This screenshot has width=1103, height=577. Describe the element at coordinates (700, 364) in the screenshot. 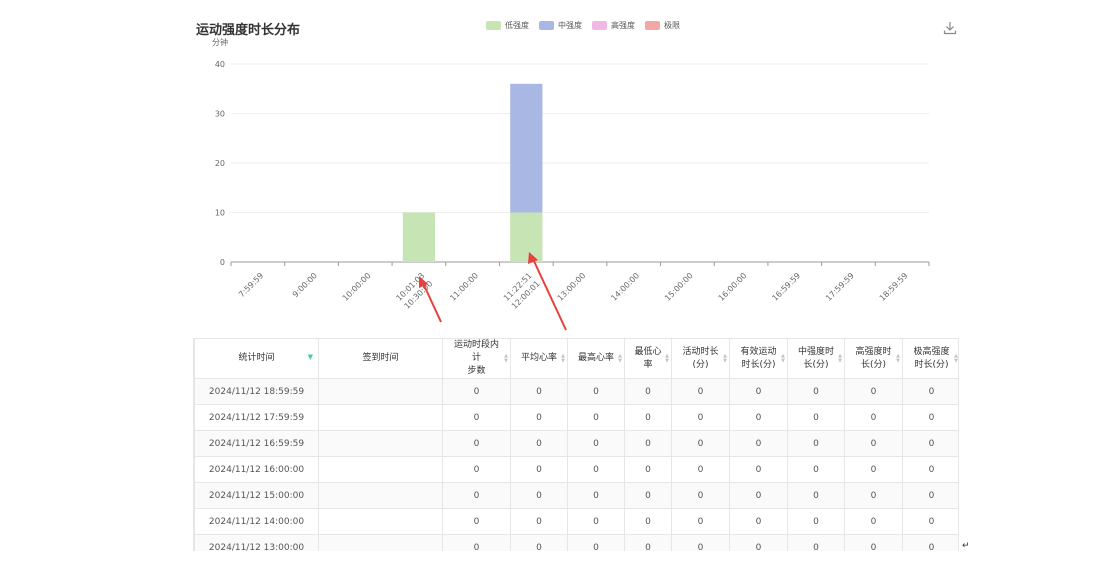

I see `column-header-label: (分)` at that location.